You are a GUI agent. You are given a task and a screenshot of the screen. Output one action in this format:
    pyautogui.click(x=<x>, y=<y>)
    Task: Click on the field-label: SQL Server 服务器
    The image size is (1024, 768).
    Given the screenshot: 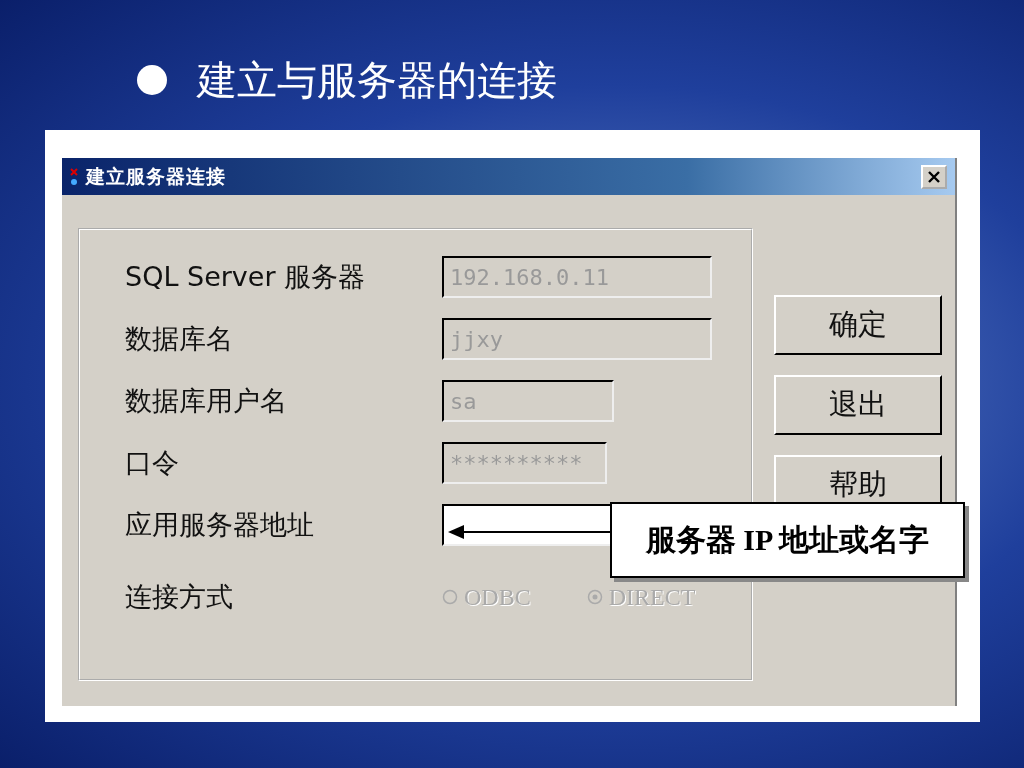 What is the action you would take?
    pyautogui.click(x=246, y=277)
    